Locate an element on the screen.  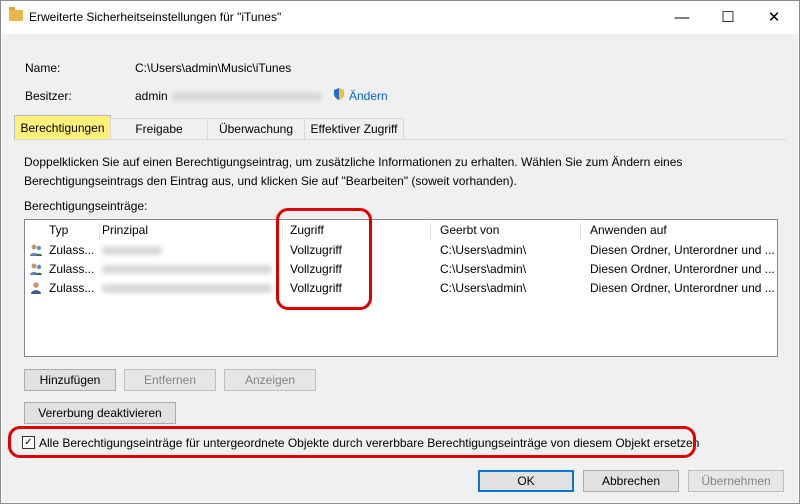
column-typ: Typ is located at coordinates (74, 231).